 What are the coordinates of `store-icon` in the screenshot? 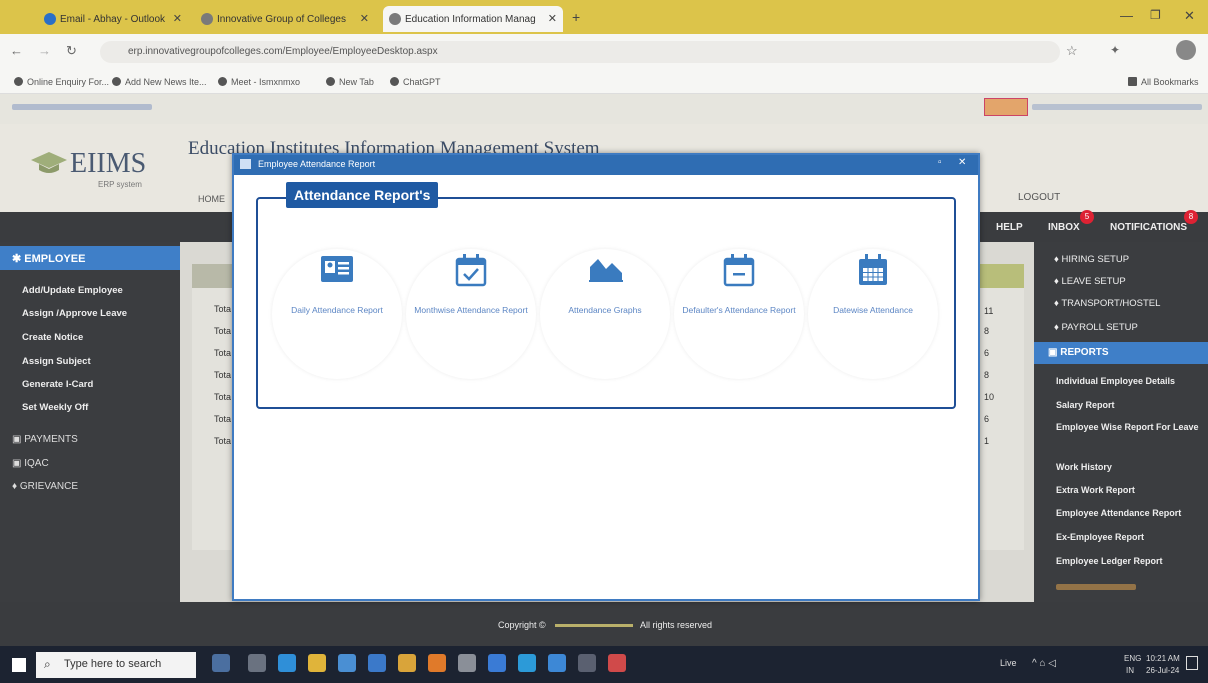 It's located at (347, 663).